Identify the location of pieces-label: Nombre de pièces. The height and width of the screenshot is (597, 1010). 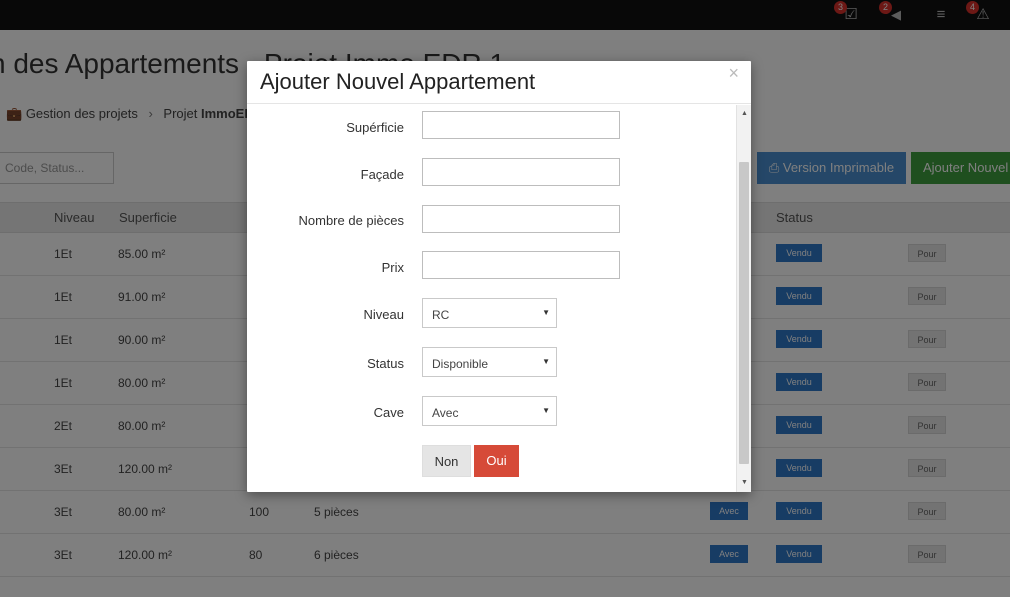
(351, 220).